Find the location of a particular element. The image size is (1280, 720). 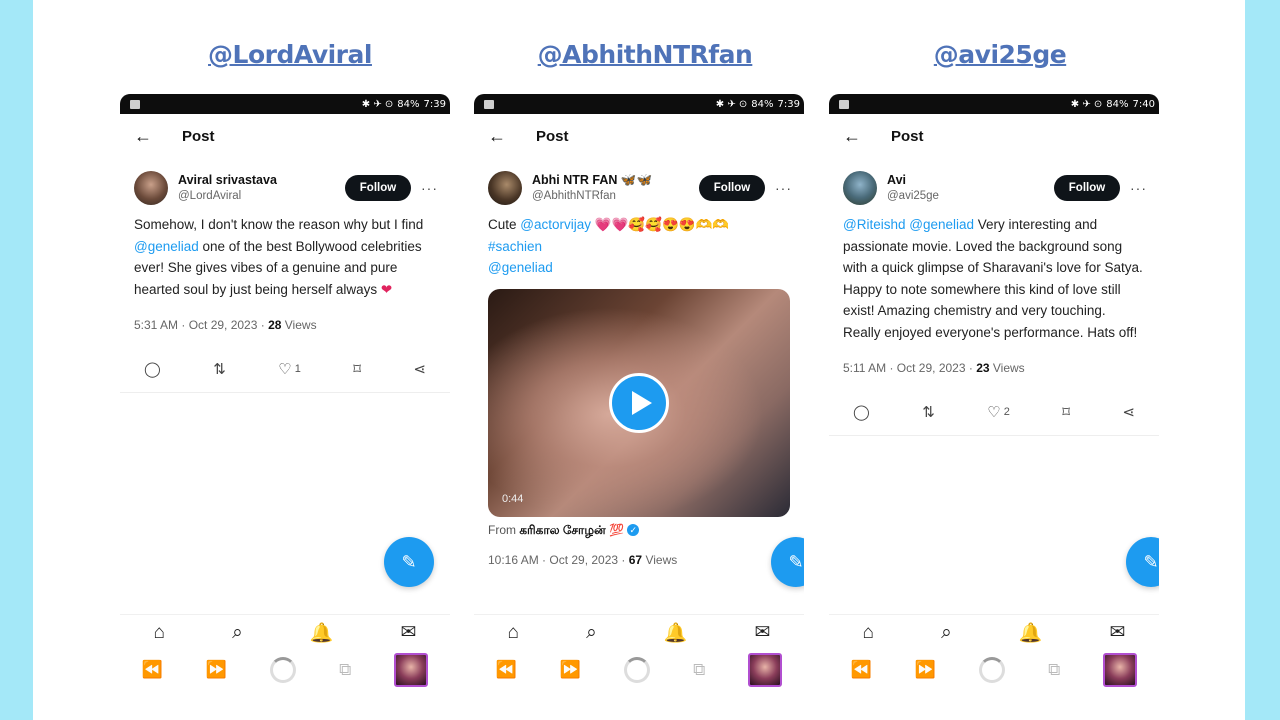

mention-link: @Riteishd is located at coordinates (874, 224).